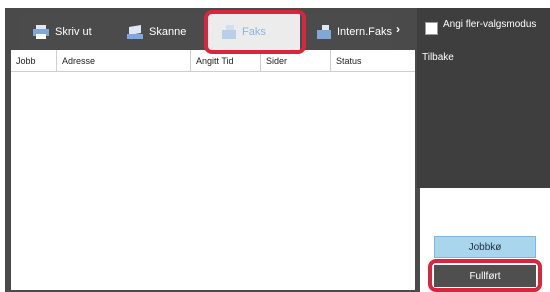 This screenshot has width=550, height=292. What do you see at coordinates (324, 32) in the screenshot?
I see `internet-fax-icon` at bounding box center [324, 32].